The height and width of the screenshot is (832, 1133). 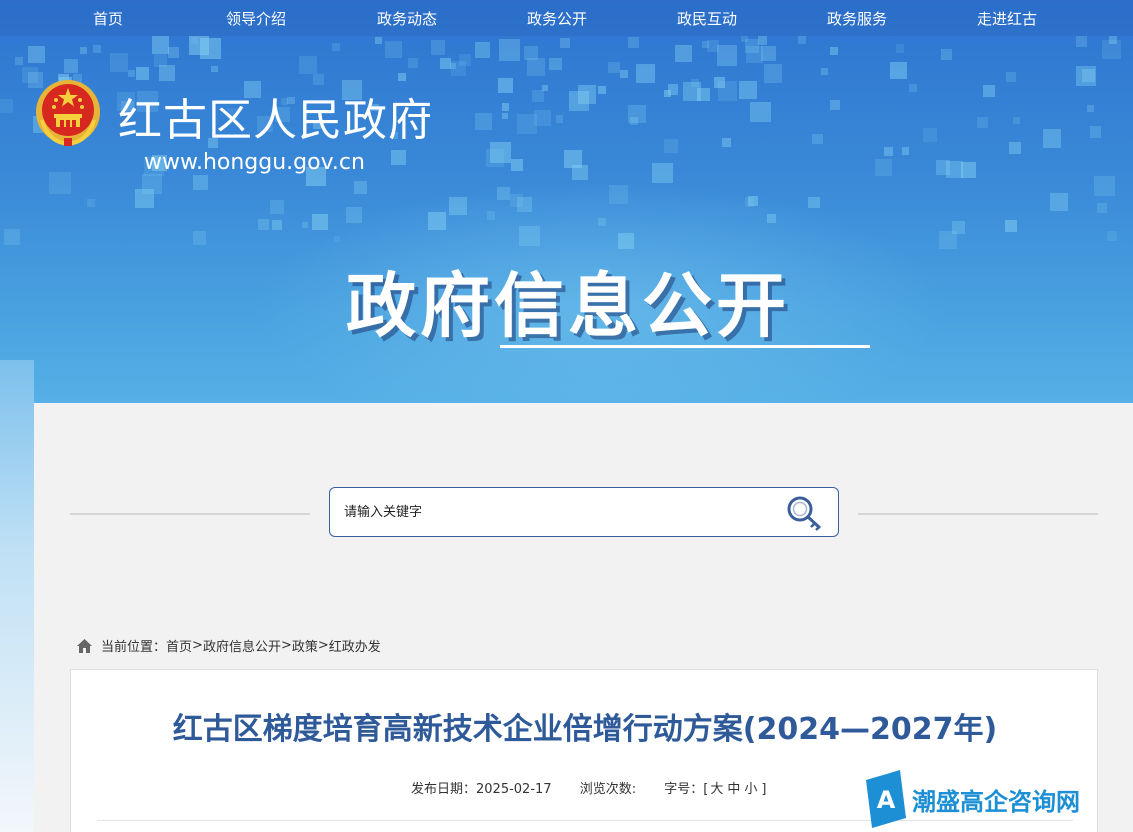 I want to click on search-key-icon, so click(x=804, y=513).